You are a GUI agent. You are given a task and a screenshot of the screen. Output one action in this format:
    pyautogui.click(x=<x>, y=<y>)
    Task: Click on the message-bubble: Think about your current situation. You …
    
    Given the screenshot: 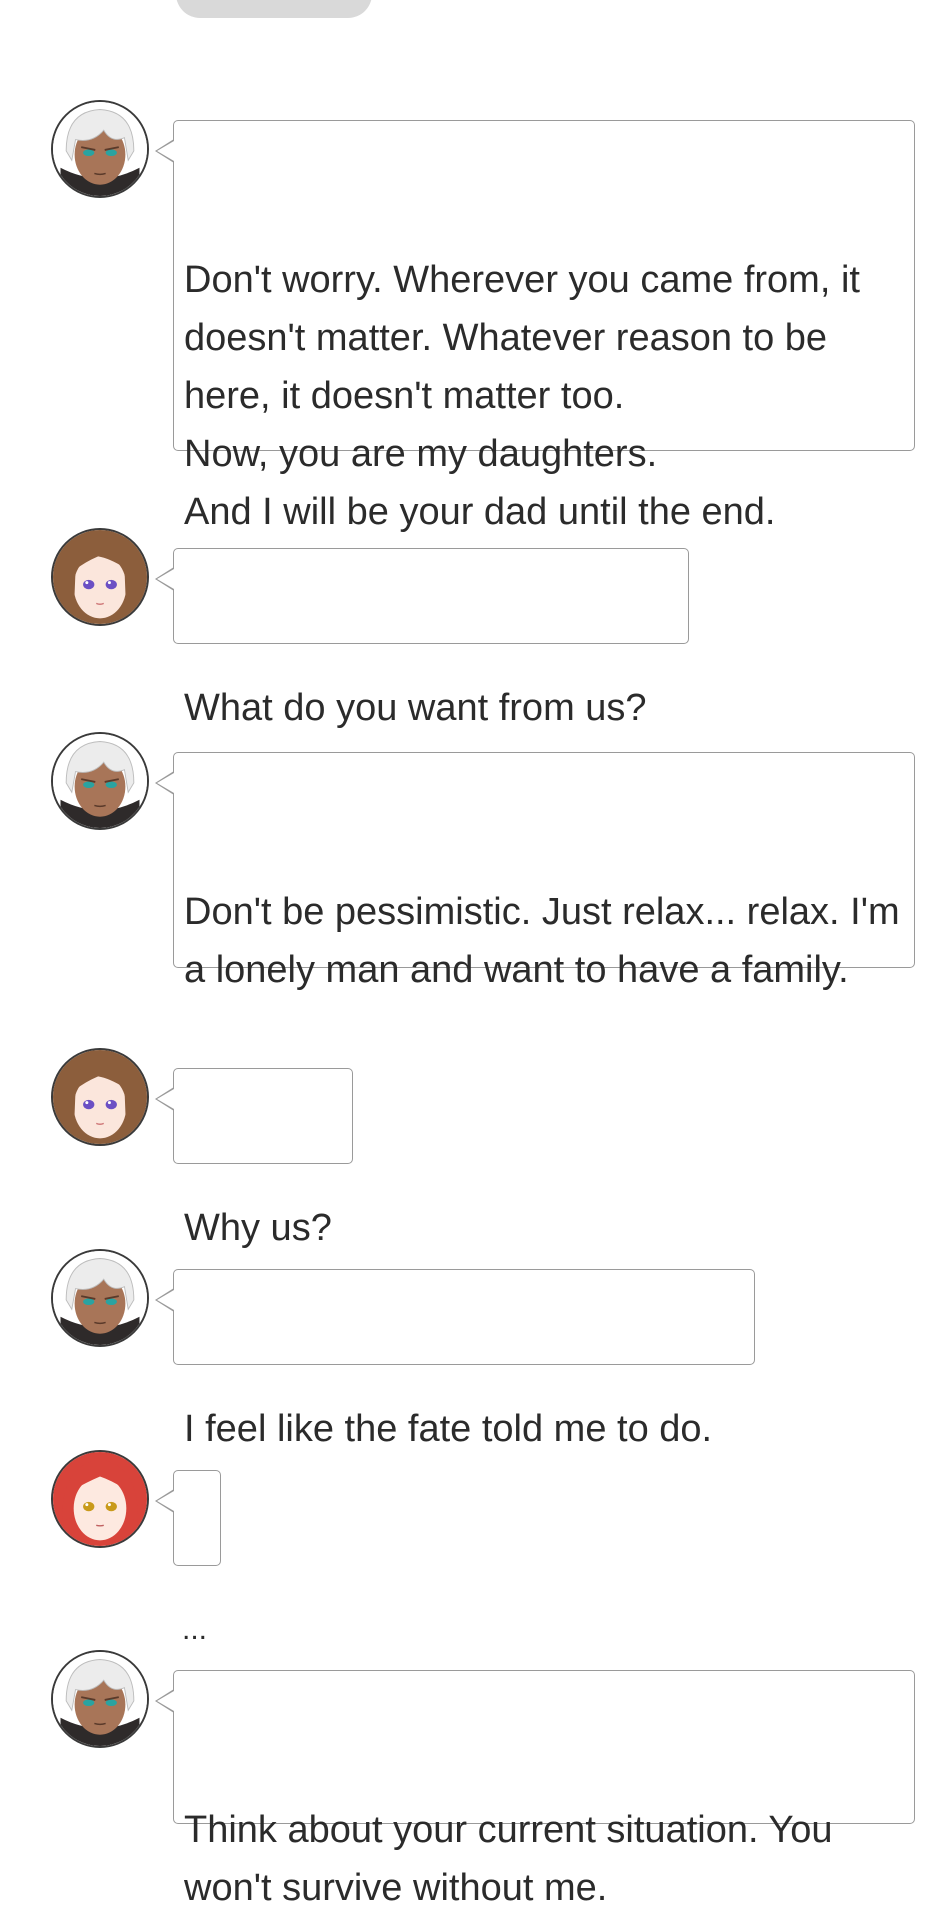 What is the action you would take?
    pyautogui.click(x=535, y=1789)
    